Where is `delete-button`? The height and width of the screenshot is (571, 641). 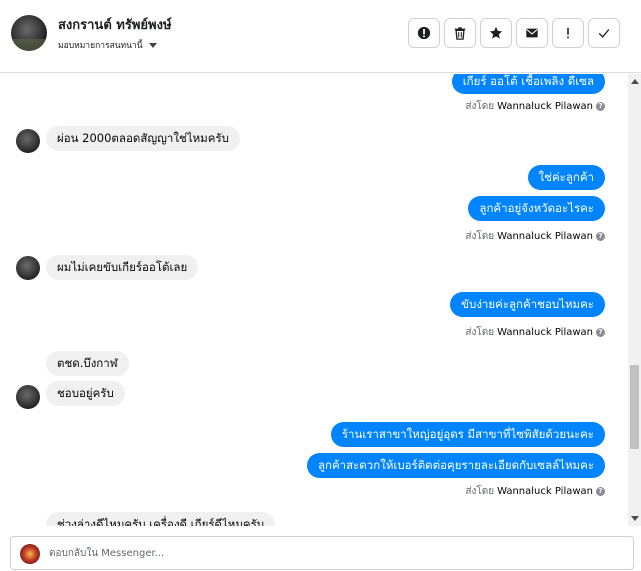 delete-button is located at coordinates (460, 33).